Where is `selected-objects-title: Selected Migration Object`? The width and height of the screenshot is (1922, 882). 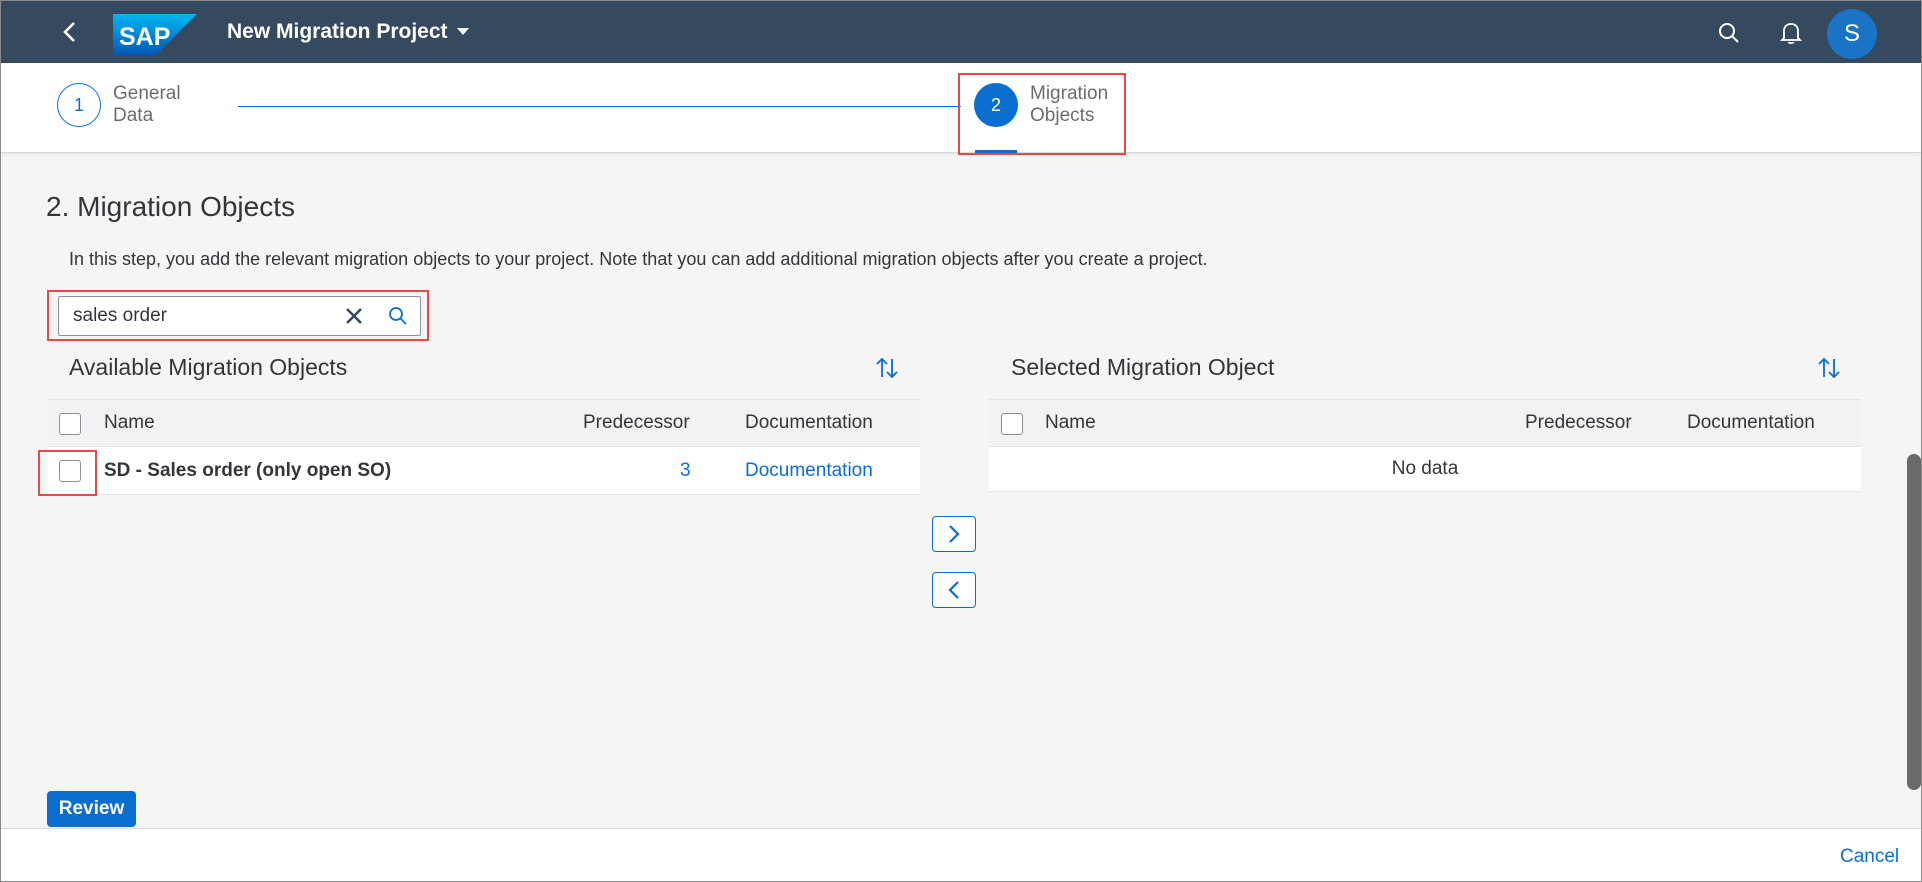 selected-objects-title: Selected Migration Object is located at coordinates (1143, 367).